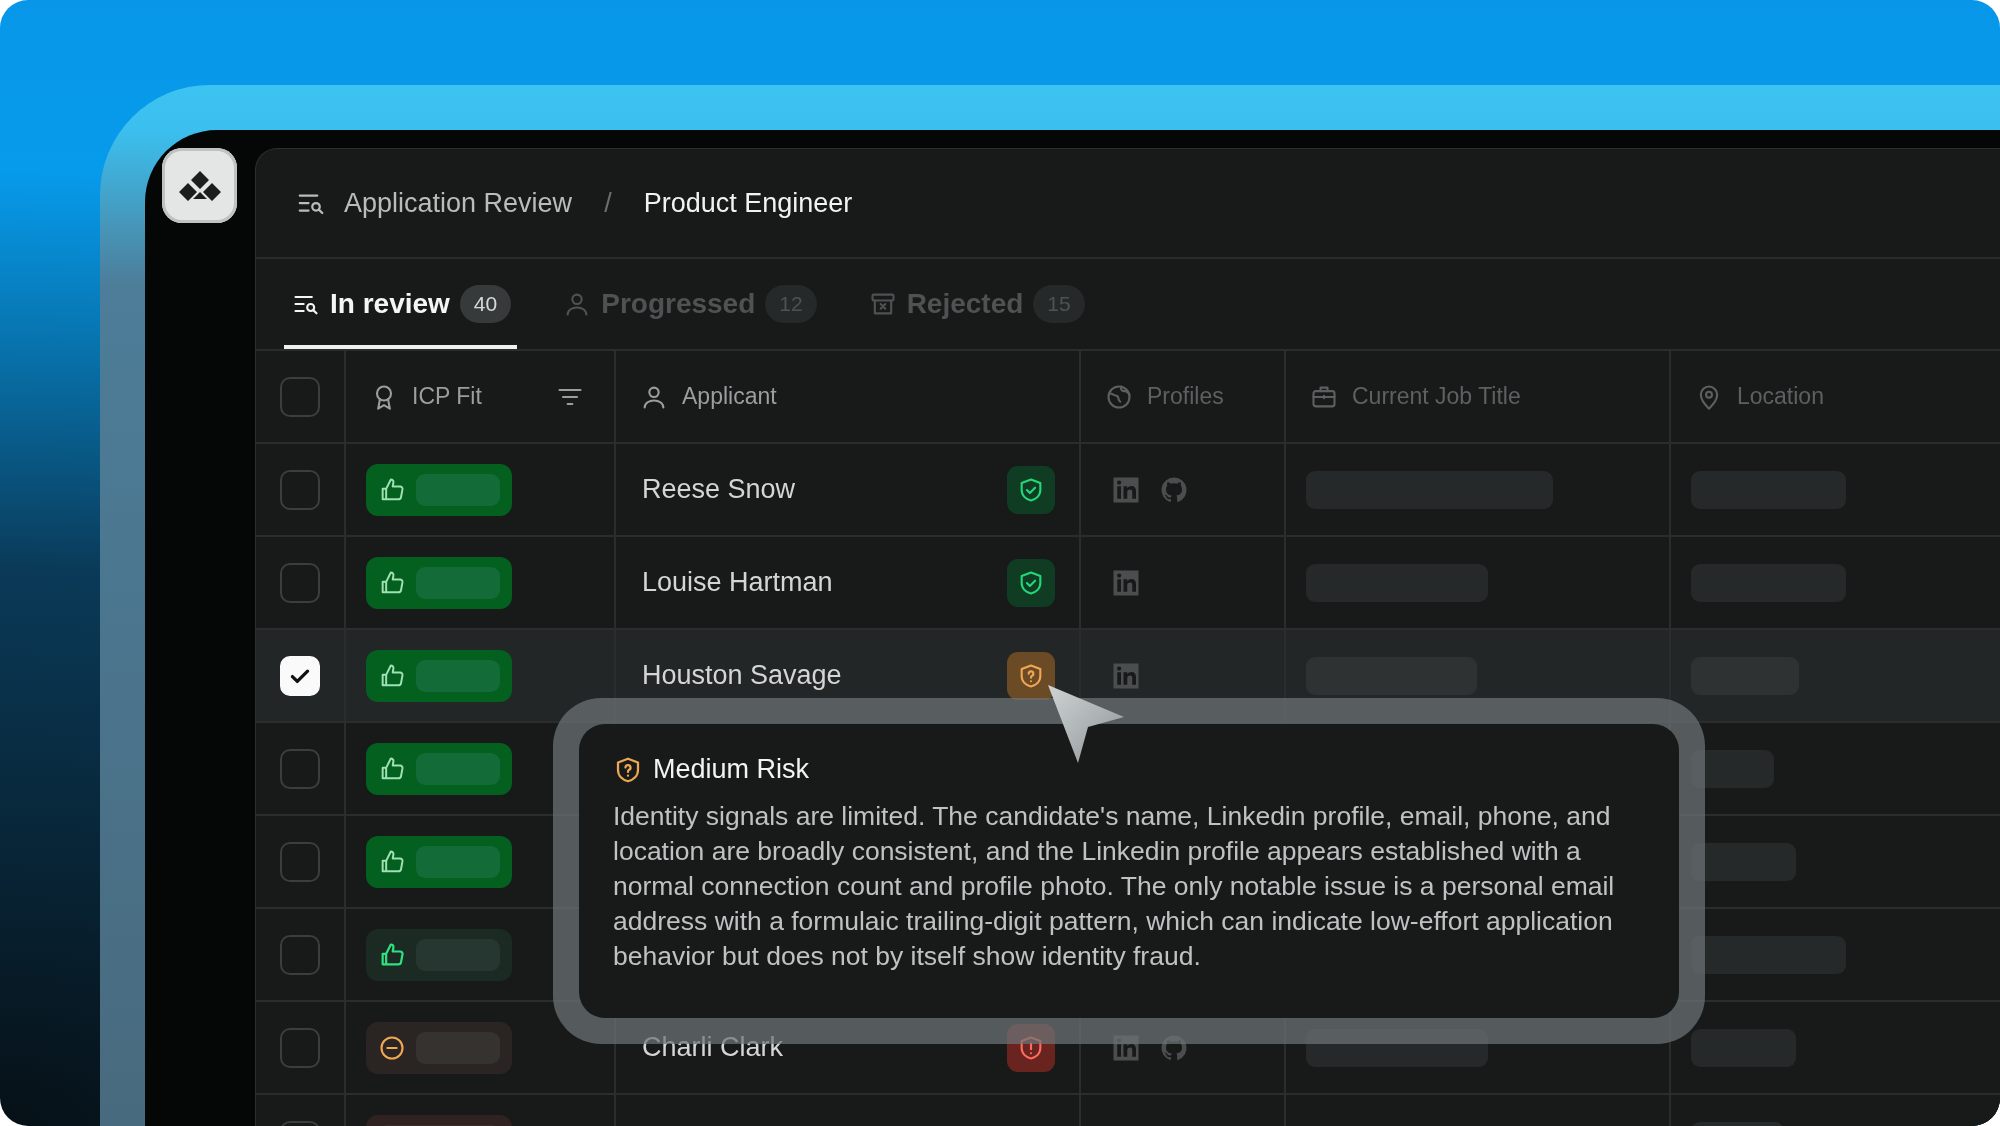  I want to click on column-header: Location, so click(1835, 396).